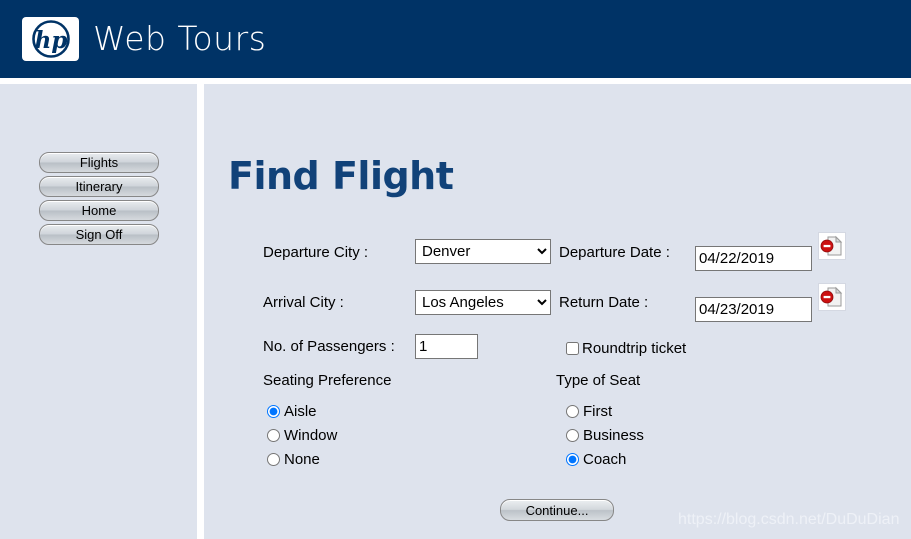  I want to click on seat-type-option-first: First, so click(589, 411).